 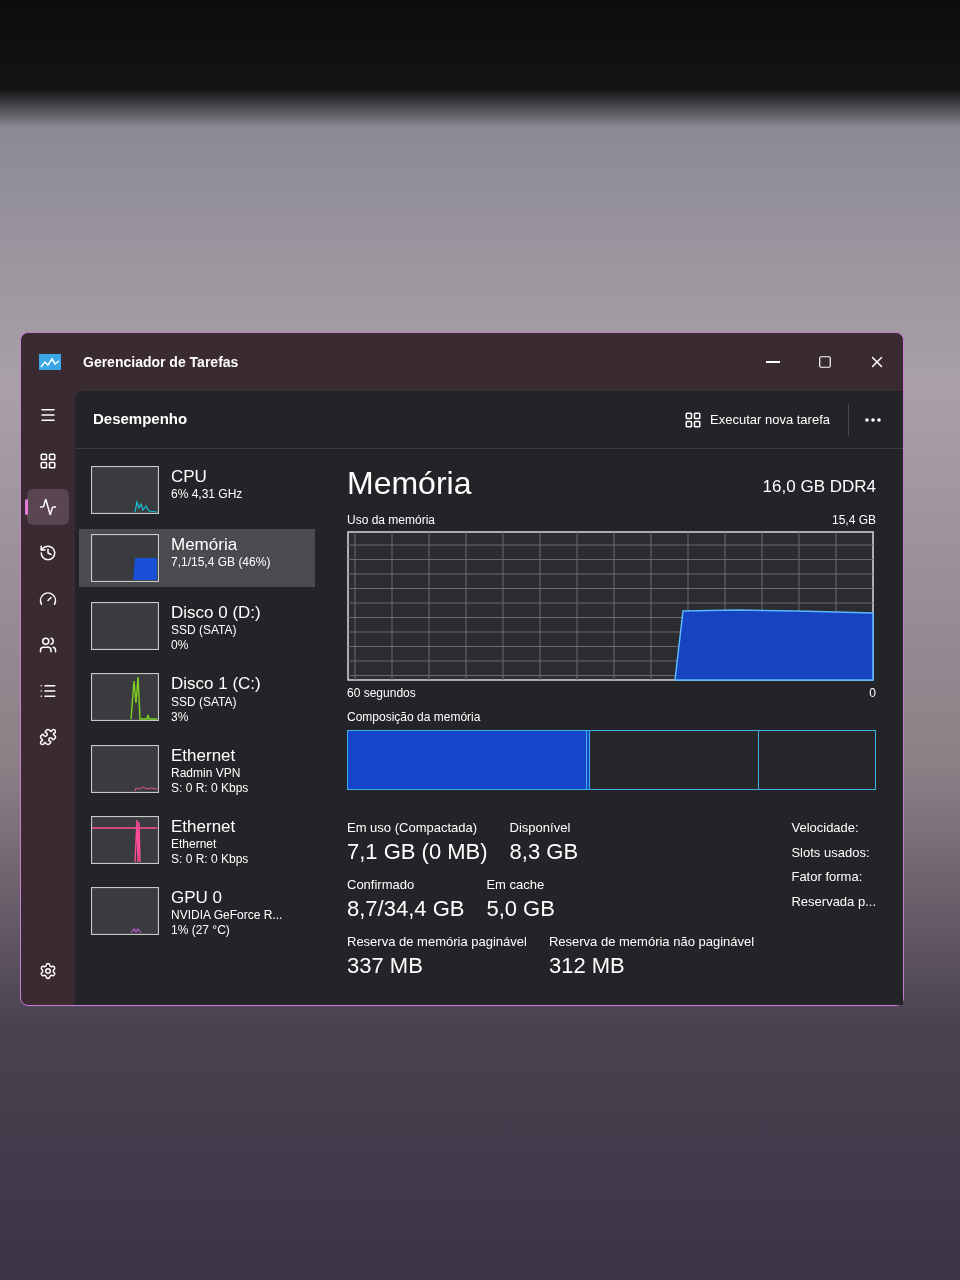 I want to click on chart-max-label: 15,4 GB, so click(x=853, y=520).